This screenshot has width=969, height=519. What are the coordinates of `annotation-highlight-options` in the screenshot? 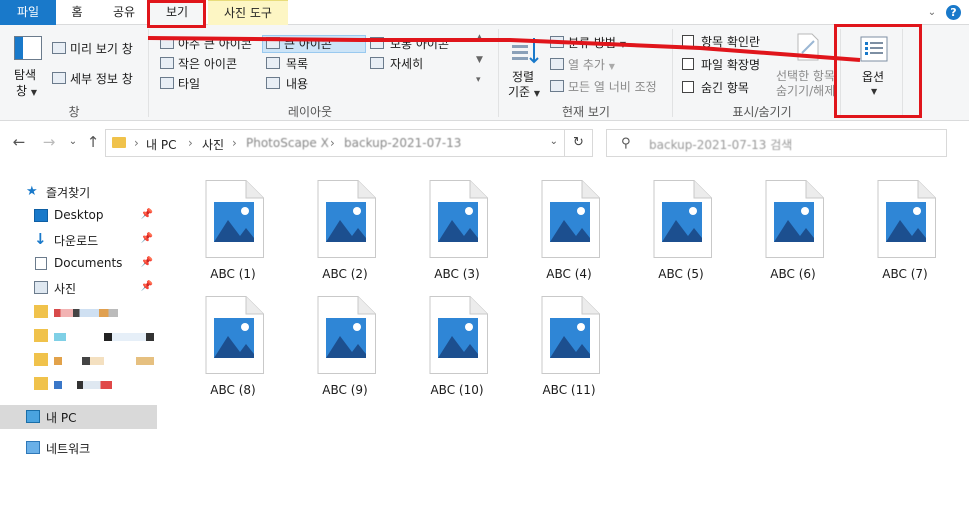 It's located at (878, 71).